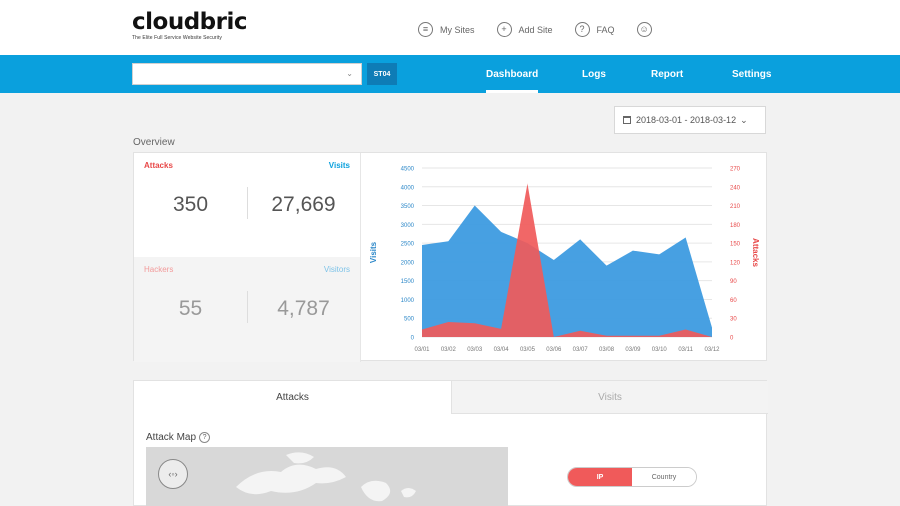 The image size is (900, 506). What do you see at coordinates (594, 29) in the screenshot?
I see `faq-link: ? FAQ` at bounding box center [594, 29].